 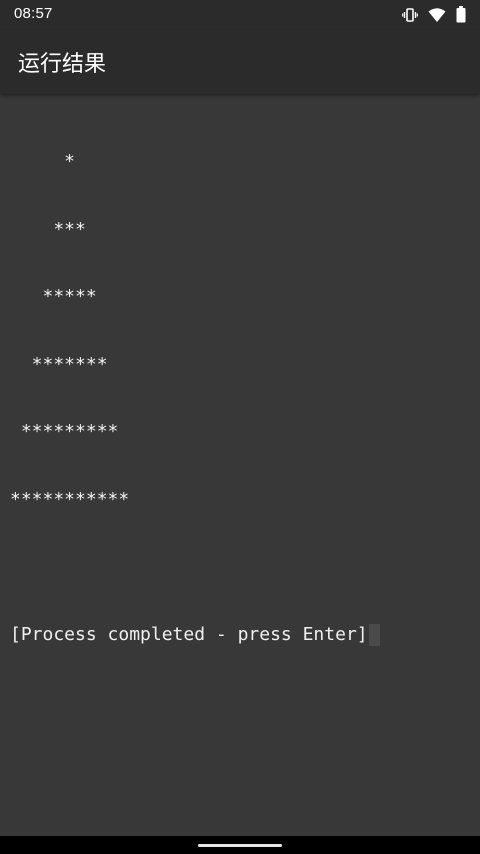 I want to click on console-line: *****, so click(x=53, y=296).